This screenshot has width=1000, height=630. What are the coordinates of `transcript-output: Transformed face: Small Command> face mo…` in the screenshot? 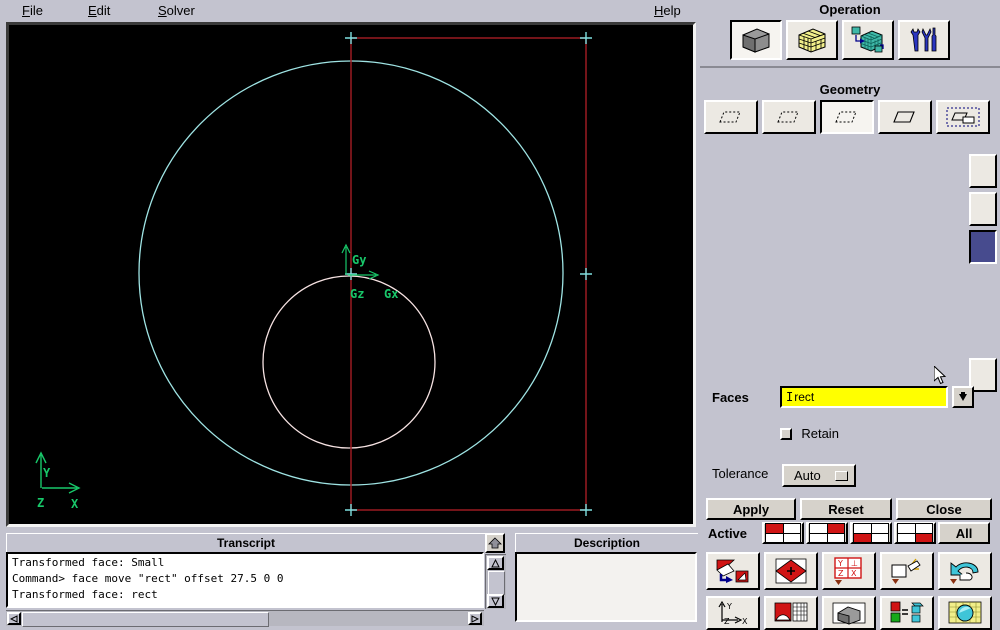 It's located at (245, 580).